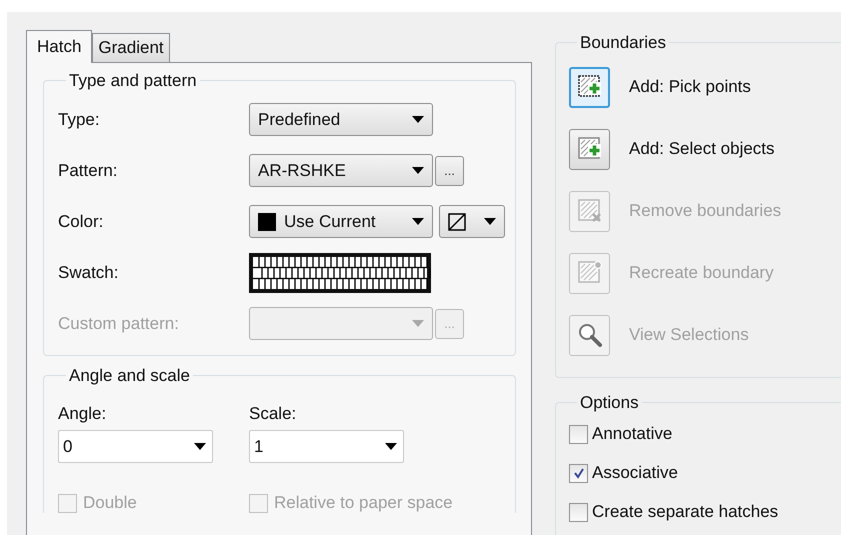 Image resolution: width=841 pixels, height=535 pixels. Describe the element at coordinates (457, 221) in the screenshot. I see `slashed-square-icon` at that location.